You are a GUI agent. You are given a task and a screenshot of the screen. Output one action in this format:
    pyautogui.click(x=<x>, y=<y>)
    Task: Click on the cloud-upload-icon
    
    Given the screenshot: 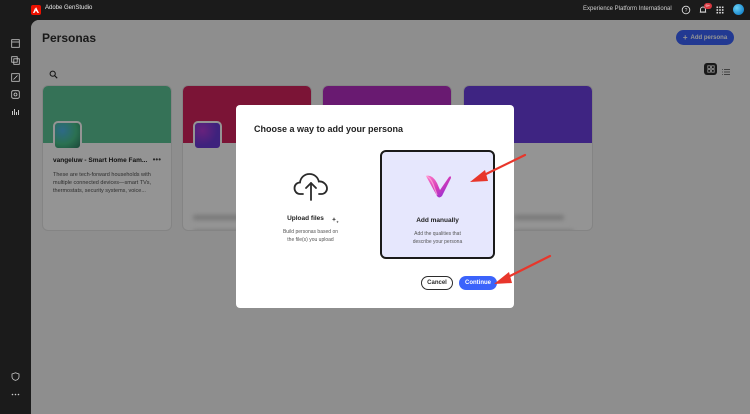 What is the action you would take?
    pyautogui.click(x=311, y=188)
    